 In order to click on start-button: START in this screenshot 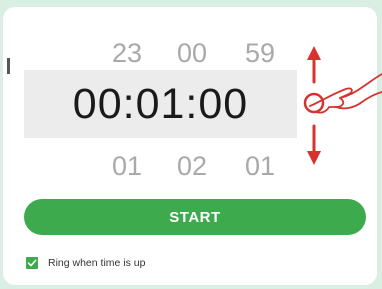, I will do `click(195, 217)`.